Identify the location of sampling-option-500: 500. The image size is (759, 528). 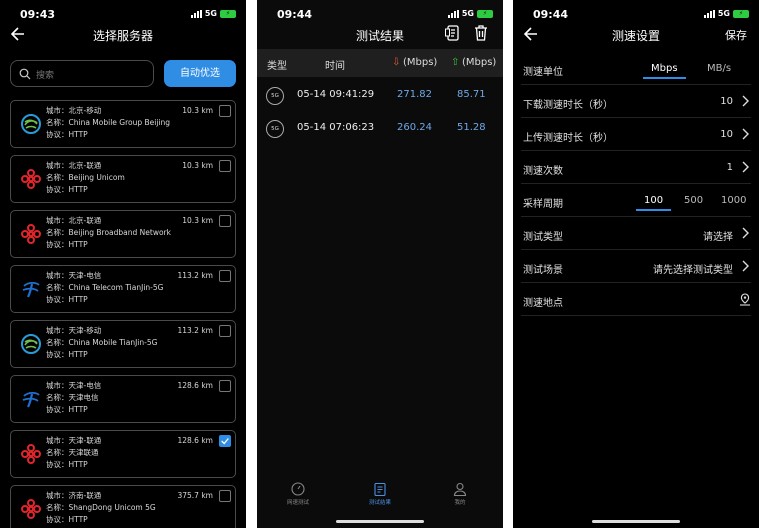
(693, 200).